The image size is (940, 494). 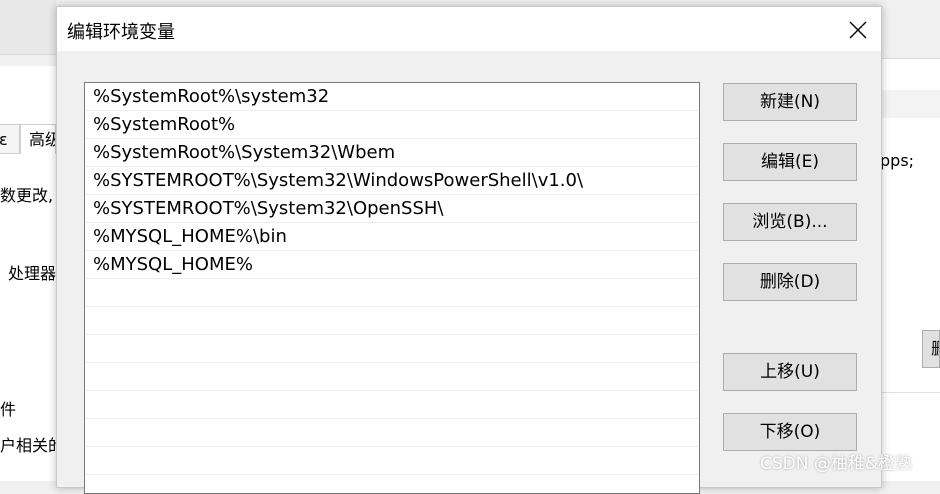 I want to click on background-right-panel, so click(x=910, y=240).